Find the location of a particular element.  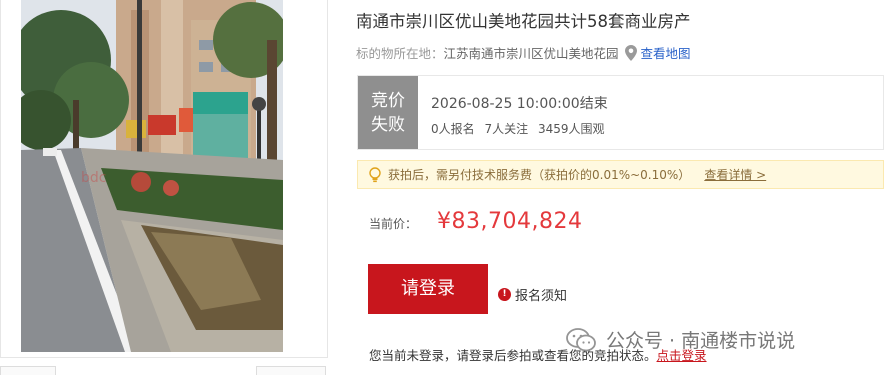

listing-title: 南通市崇川区优山美地花园共计58套商业房产 is located at coordinates (523, 21).